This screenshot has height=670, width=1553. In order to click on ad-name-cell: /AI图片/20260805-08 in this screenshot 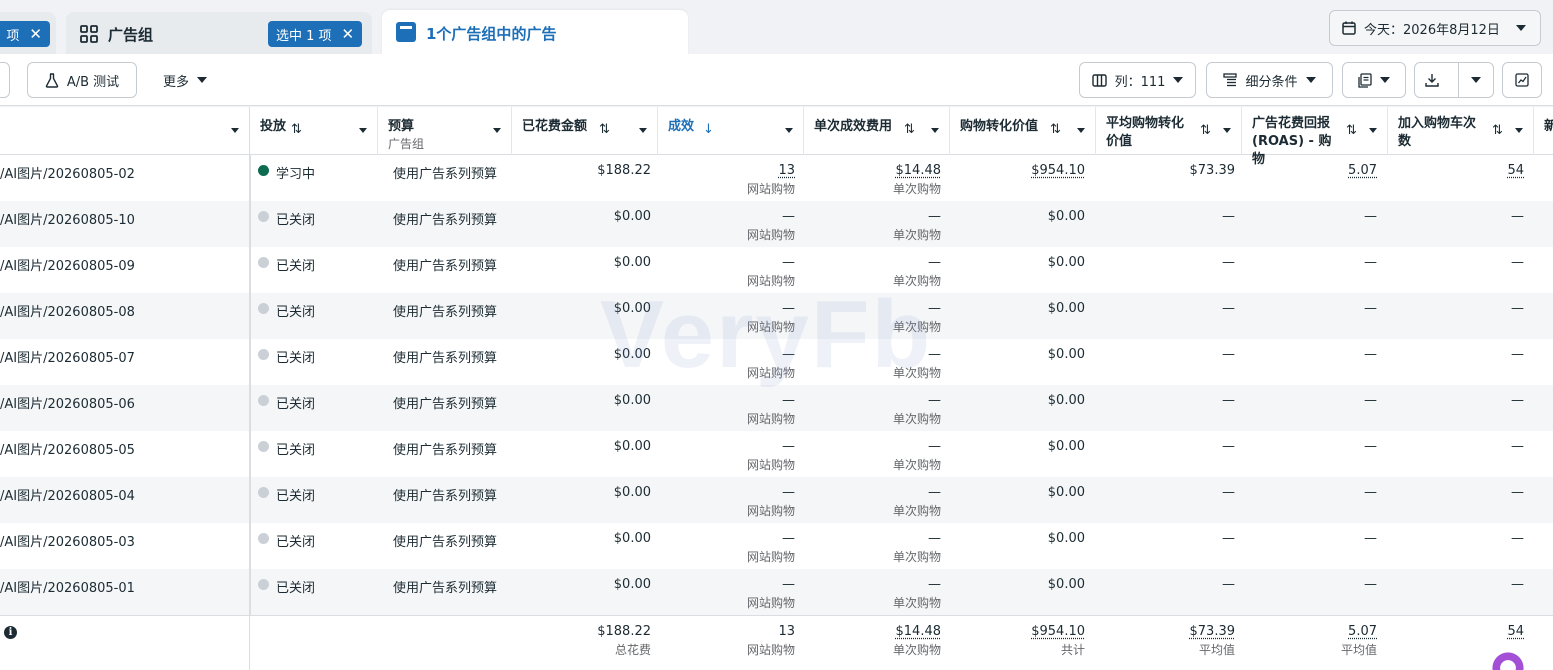, I will do `click(125, 316)`.